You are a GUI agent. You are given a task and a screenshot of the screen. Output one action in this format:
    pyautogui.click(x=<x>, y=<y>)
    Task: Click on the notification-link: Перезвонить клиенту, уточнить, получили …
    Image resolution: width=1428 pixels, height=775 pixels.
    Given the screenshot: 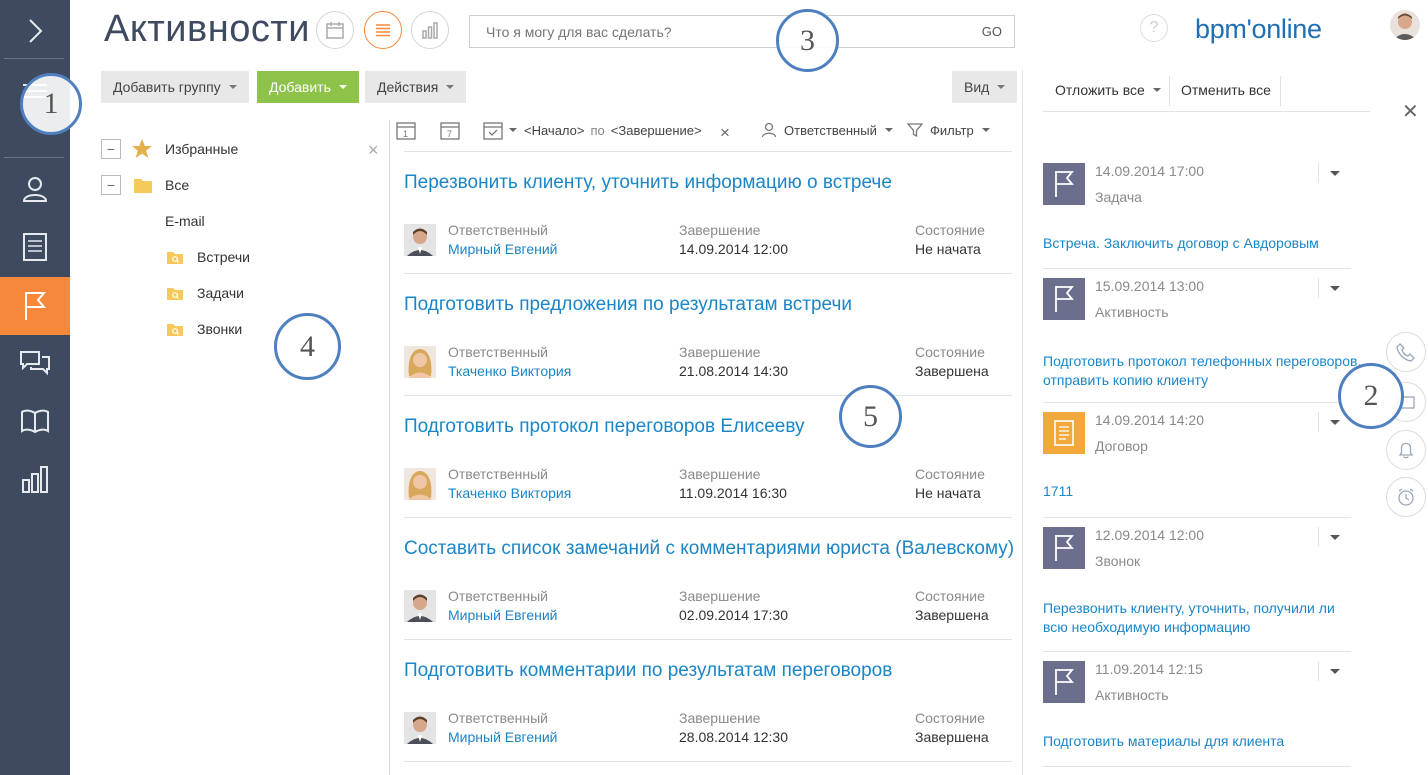 What is the action you would take?
    pyautogui.click(x=1203, y=618)
    